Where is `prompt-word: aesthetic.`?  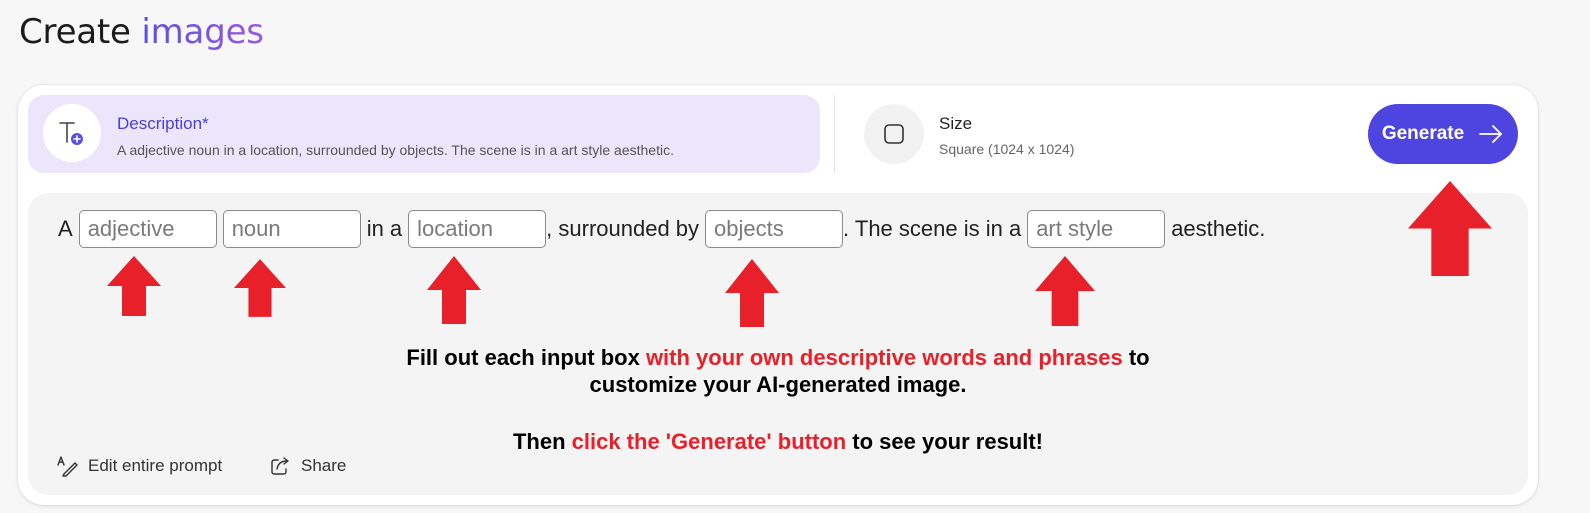 prompt-word: aesthetic. is located at coordinates (1218, 228).